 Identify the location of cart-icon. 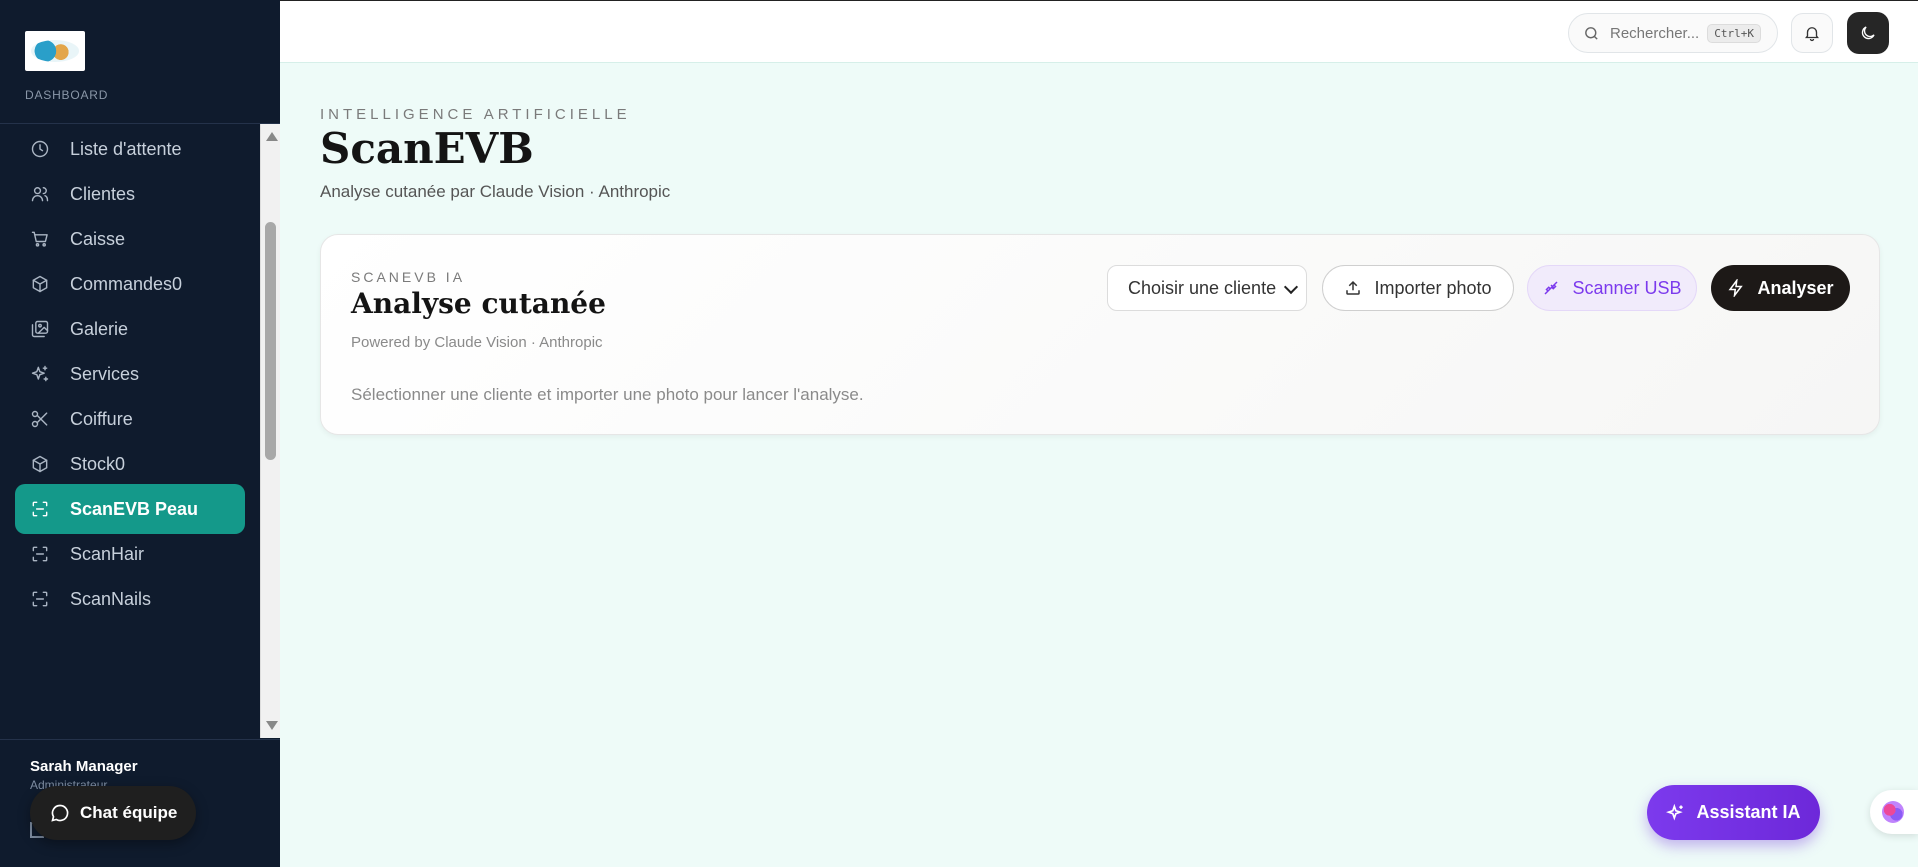
(40, 239).